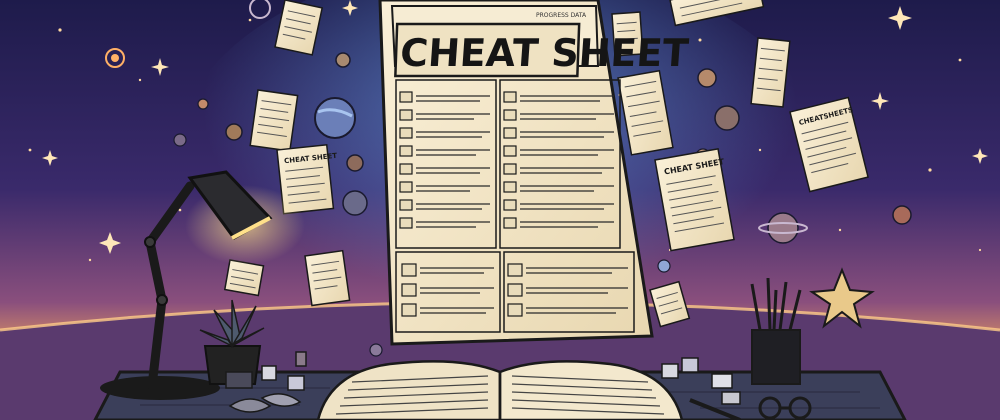 Image resolution: width=1000 pixels, height=420 pixels. What do you see at coordinates (561, 15) in the screenshot?
I see `poster-tag: PROGRESS DATA` at bounding box center [561, 15].